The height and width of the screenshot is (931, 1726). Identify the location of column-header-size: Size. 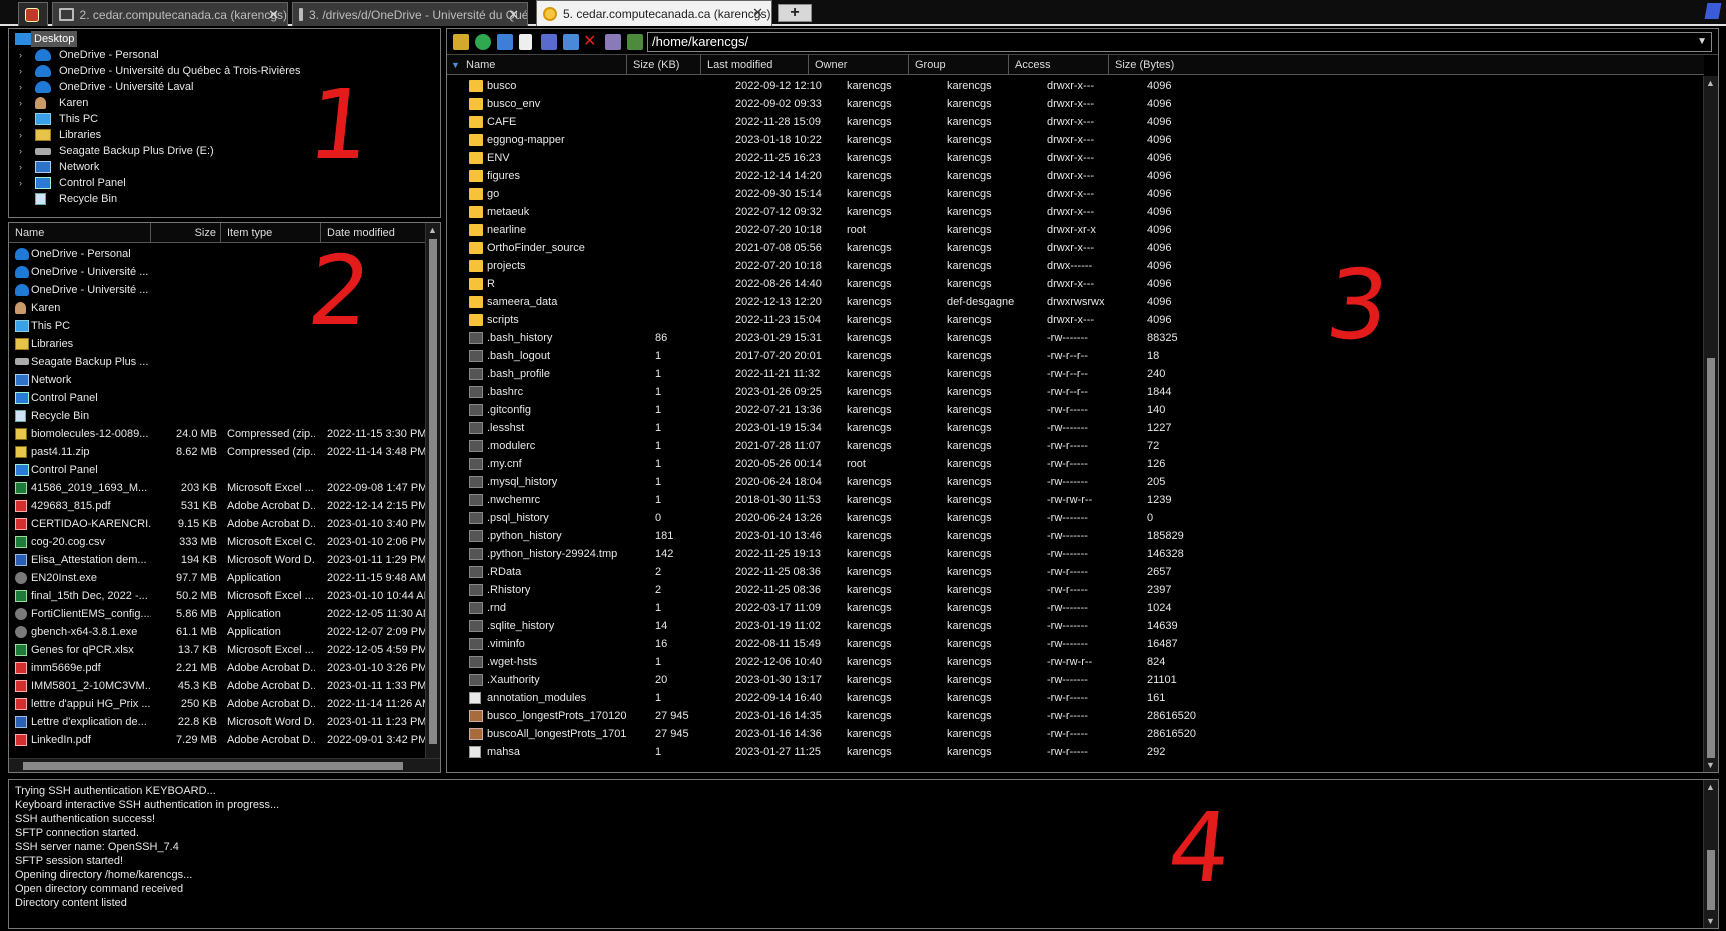
(186, 233).